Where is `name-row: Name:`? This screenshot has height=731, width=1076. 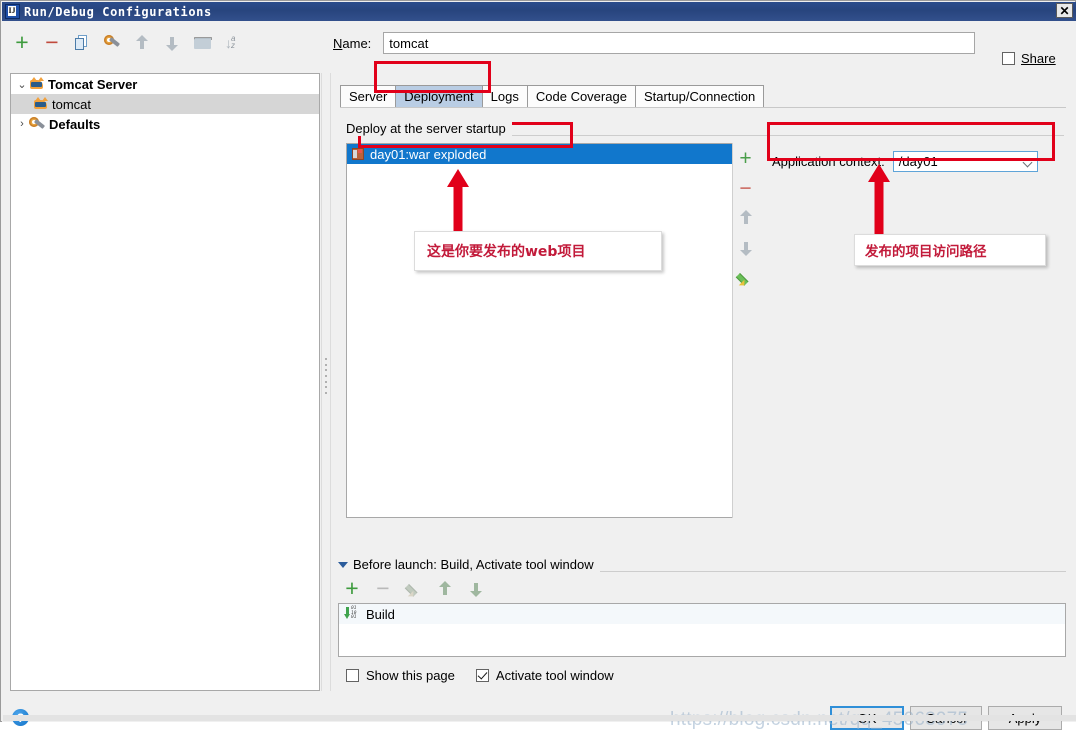
name-row: Name: is located at coordinates (703, 43).